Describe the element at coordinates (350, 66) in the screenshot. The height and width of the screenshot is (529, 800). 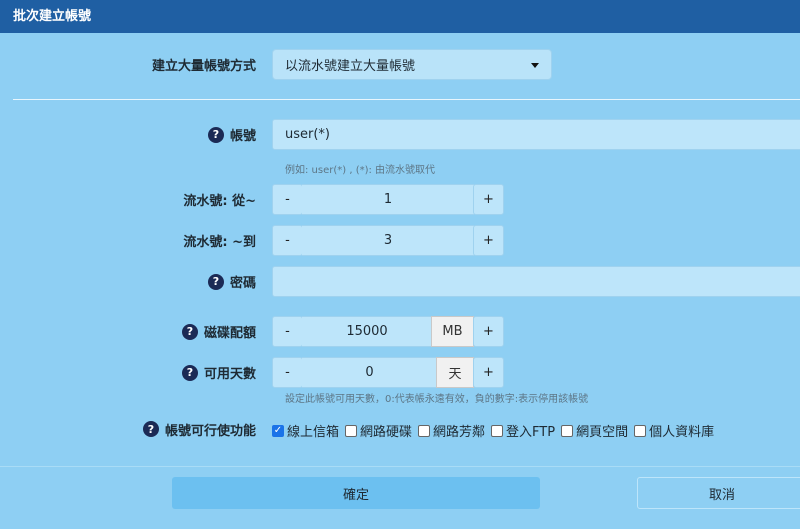
I see `method-selected-value: 以流水號建立大量帳號` at that location.